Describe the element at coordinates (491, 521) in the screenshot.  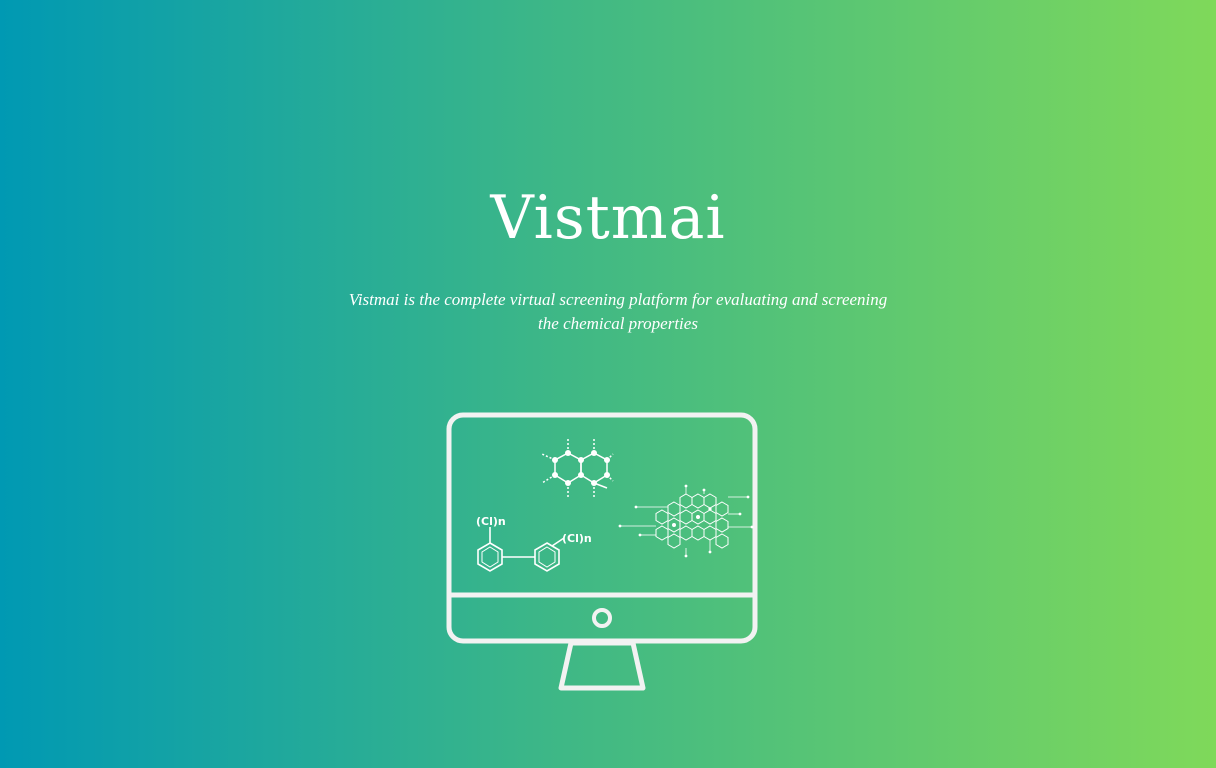
I see `formula-label-chlorine-1: (Cl)n` at that location.